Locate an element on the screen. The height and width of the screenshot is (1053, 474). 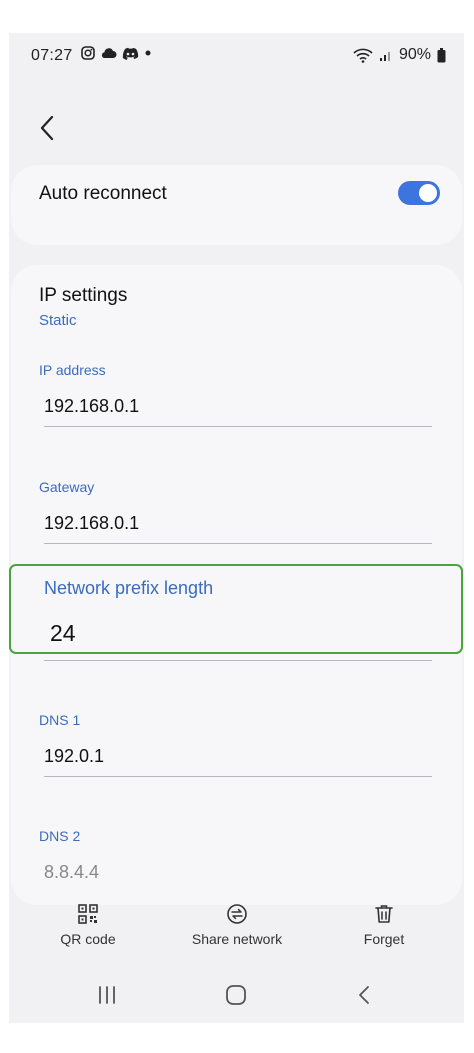
dot-icon is located at coordinates (148, 53).